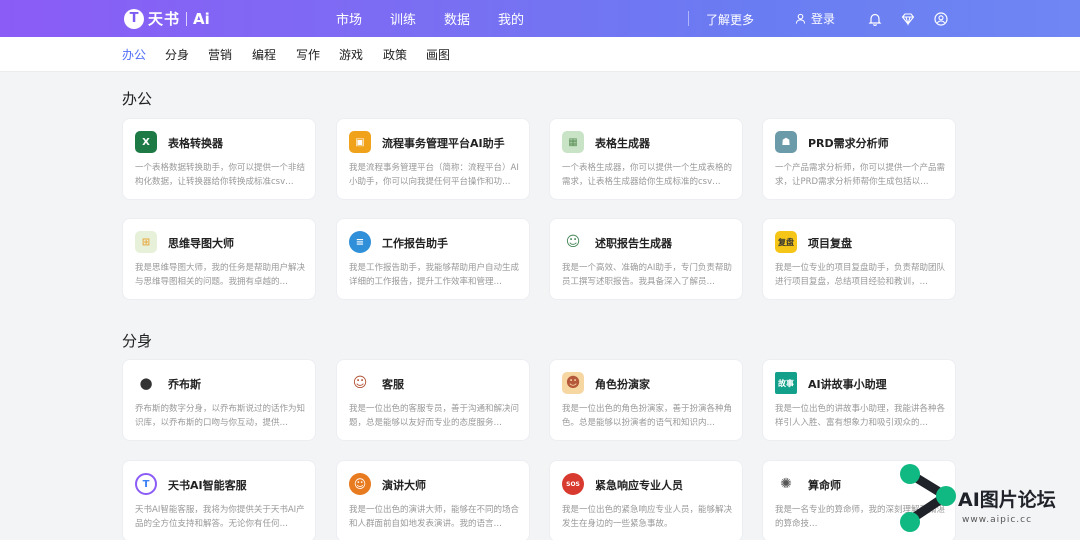  I want to click on nav-mine: 我的, so click(511, 18).